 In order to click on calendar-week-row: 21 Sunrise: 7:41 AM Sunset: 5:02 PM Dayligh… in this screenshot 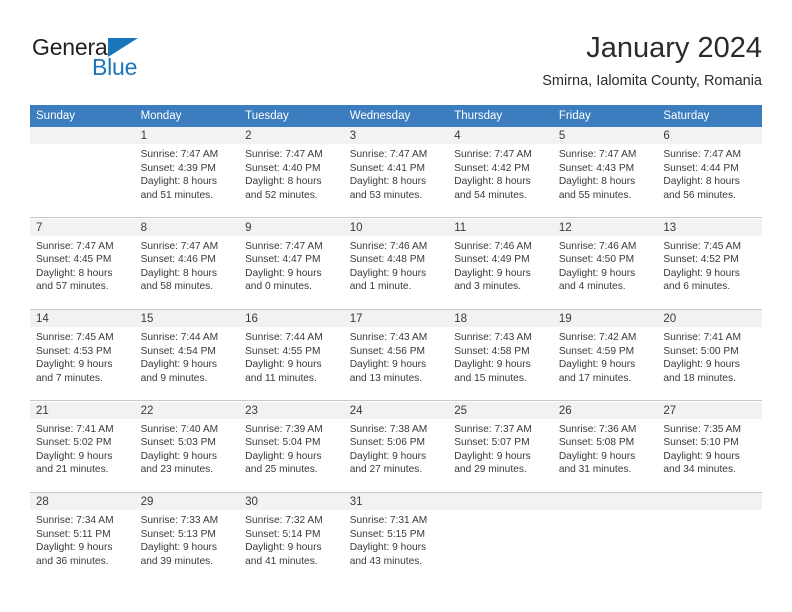, I will do `click(396, 446)`.